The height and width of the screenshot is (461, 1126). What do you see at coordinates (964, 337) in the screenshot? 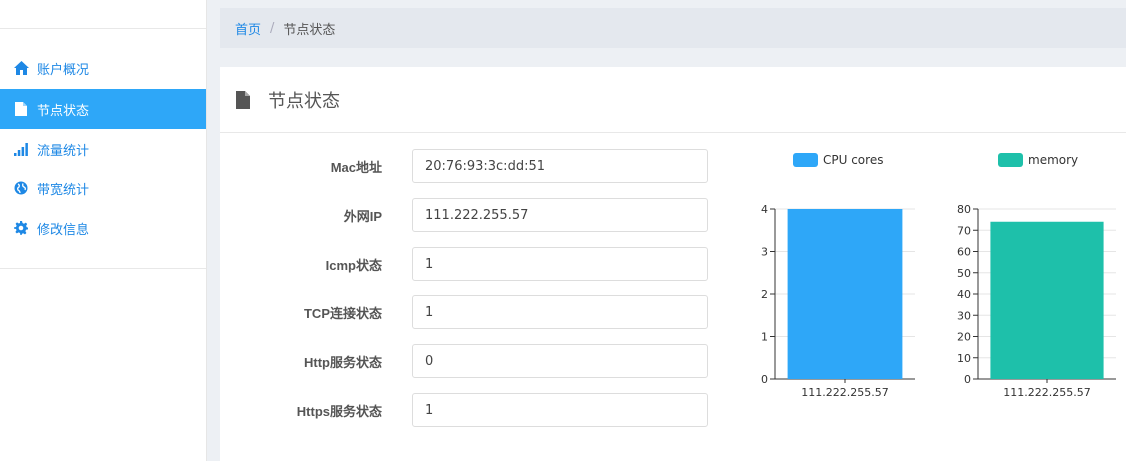
I see `y-tick-label: 20` at bounding box center [964, 337].